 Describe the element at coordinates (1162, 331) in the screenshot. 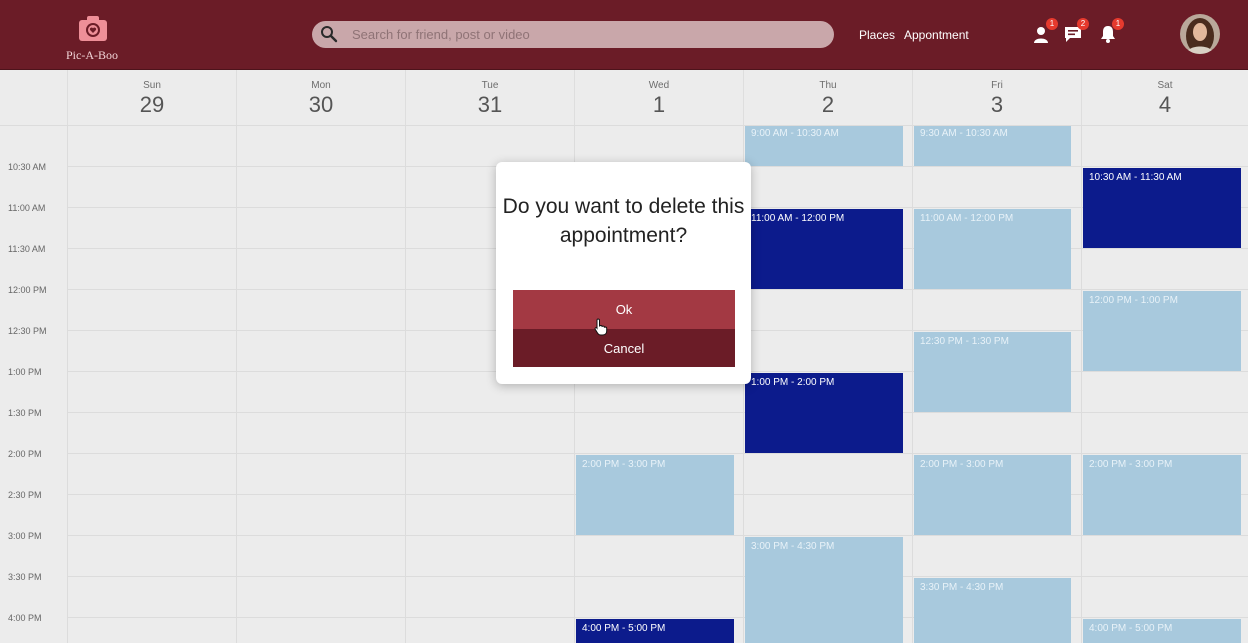

I see `appointment-event: 12:00 PM - 1:00 PM` at that location.